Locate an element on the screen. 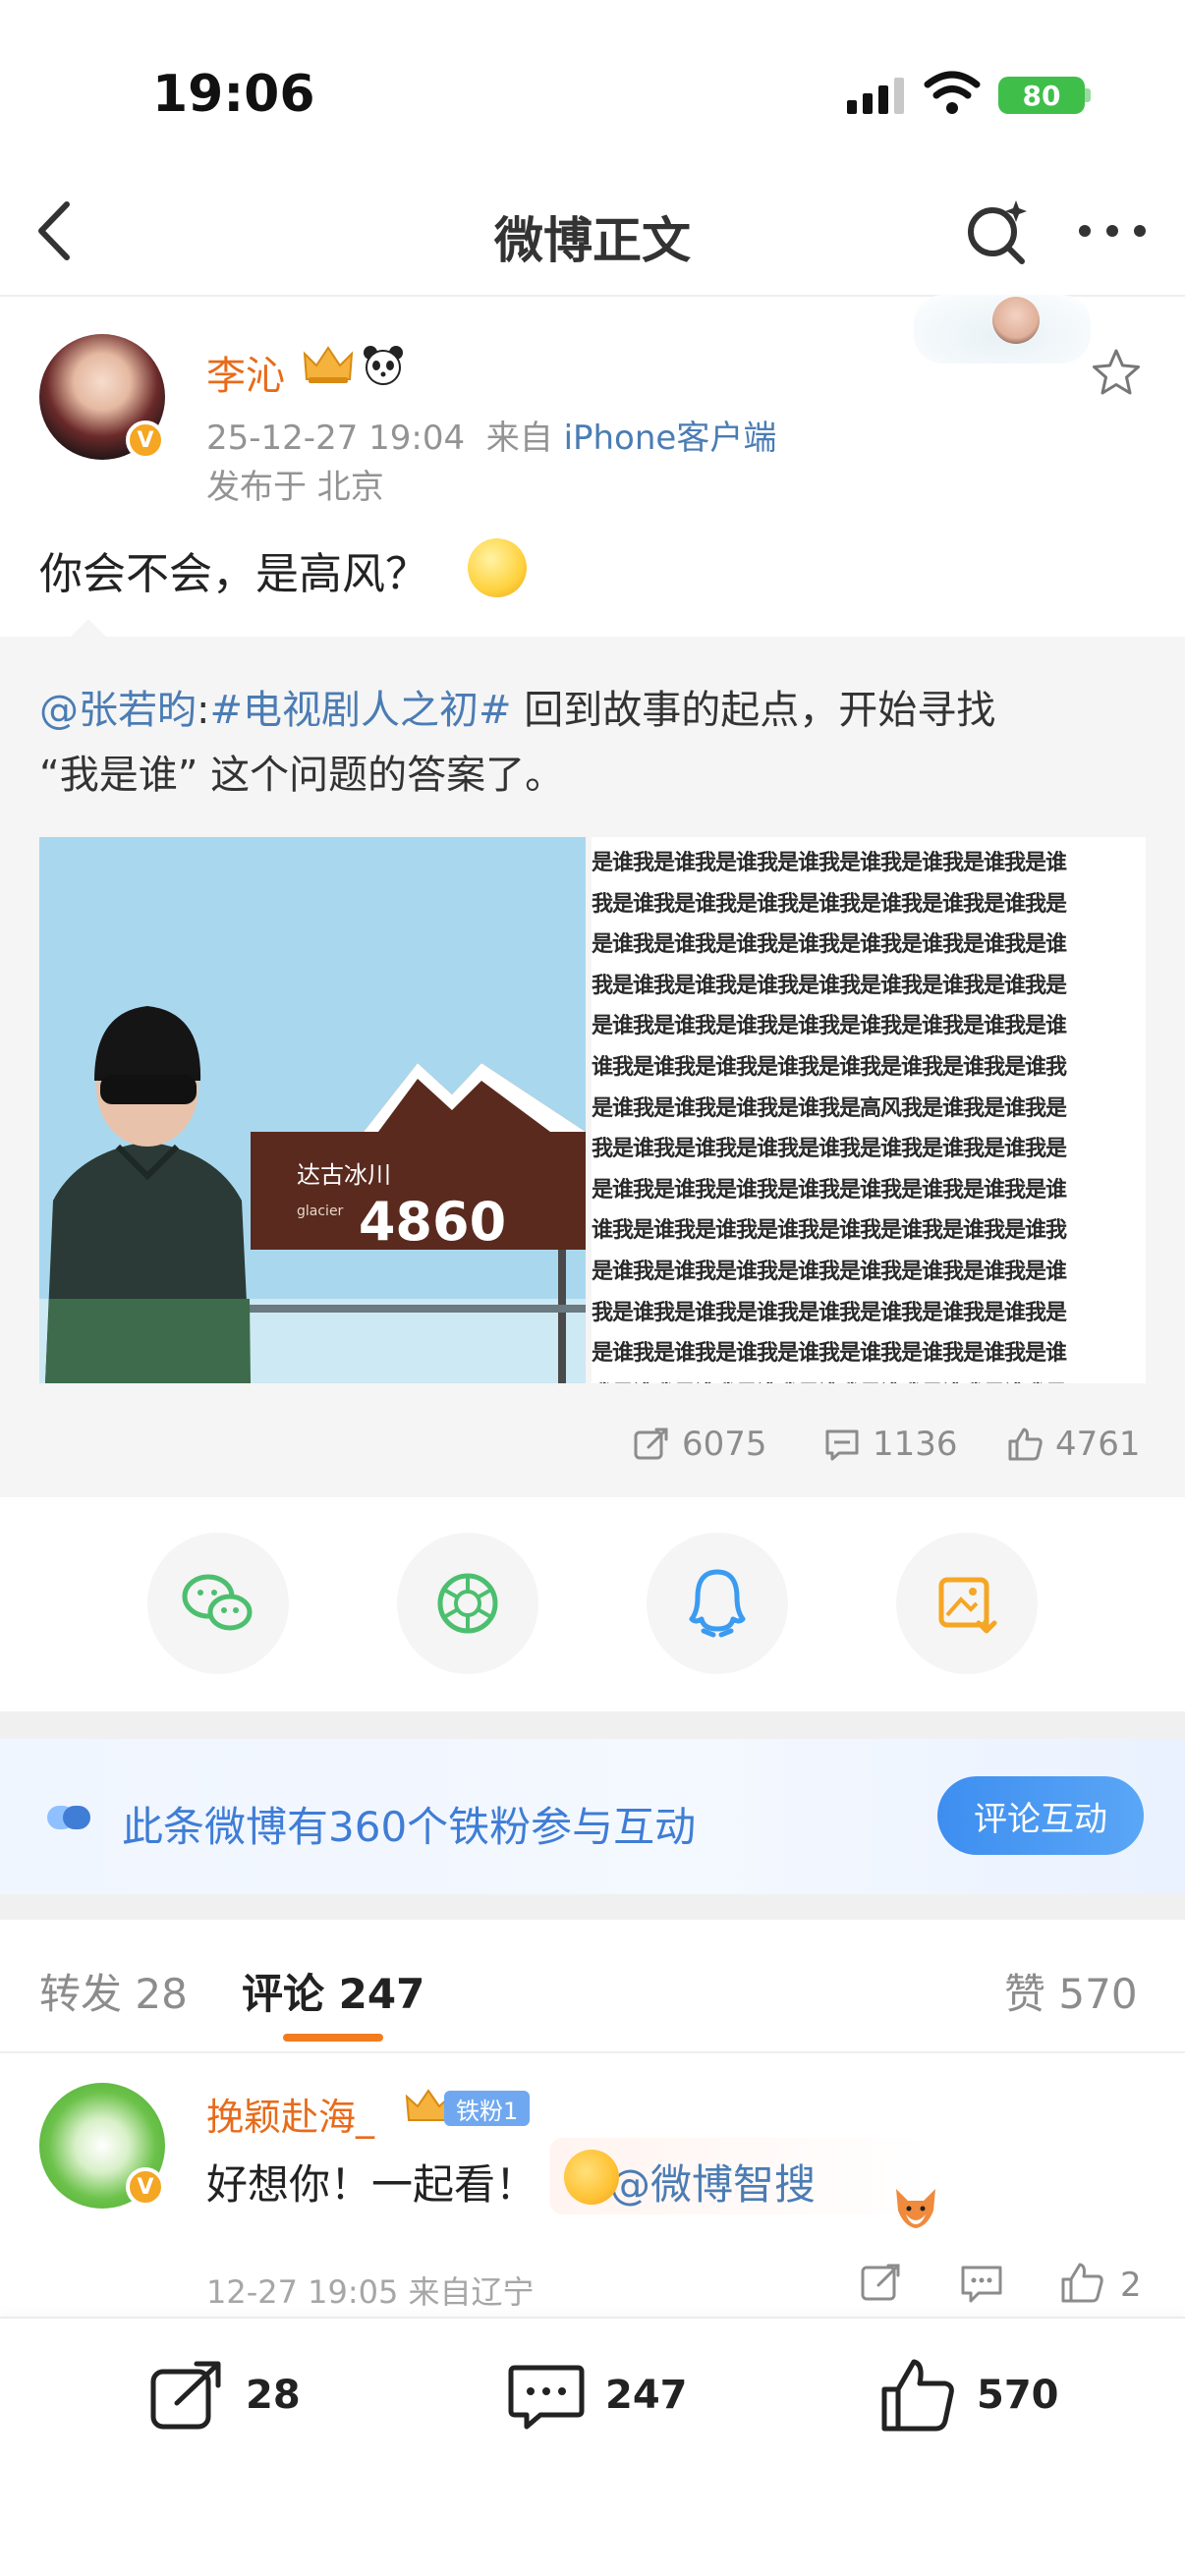 Image resolution: width=1185 pixels, height=2576 pixels. ai-search-icon is located at coordinates (998, 230).